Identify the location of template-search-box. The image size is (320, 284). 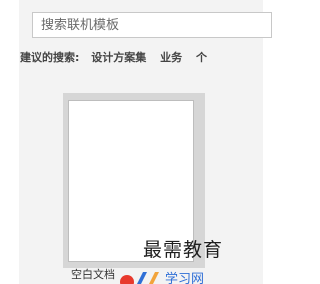
(152, 25).